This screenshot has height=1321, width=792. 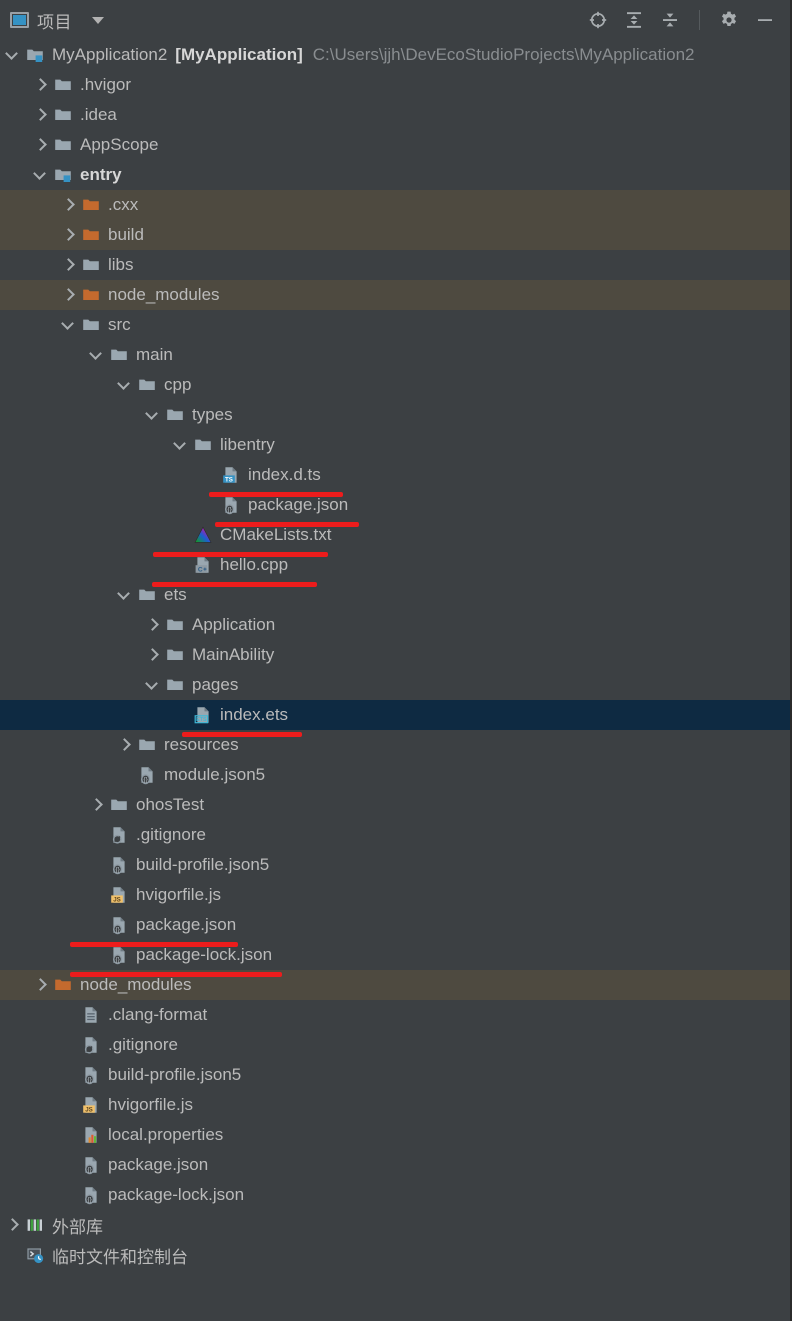 I want to click on tree-row: build, so click(x=395, y=235).